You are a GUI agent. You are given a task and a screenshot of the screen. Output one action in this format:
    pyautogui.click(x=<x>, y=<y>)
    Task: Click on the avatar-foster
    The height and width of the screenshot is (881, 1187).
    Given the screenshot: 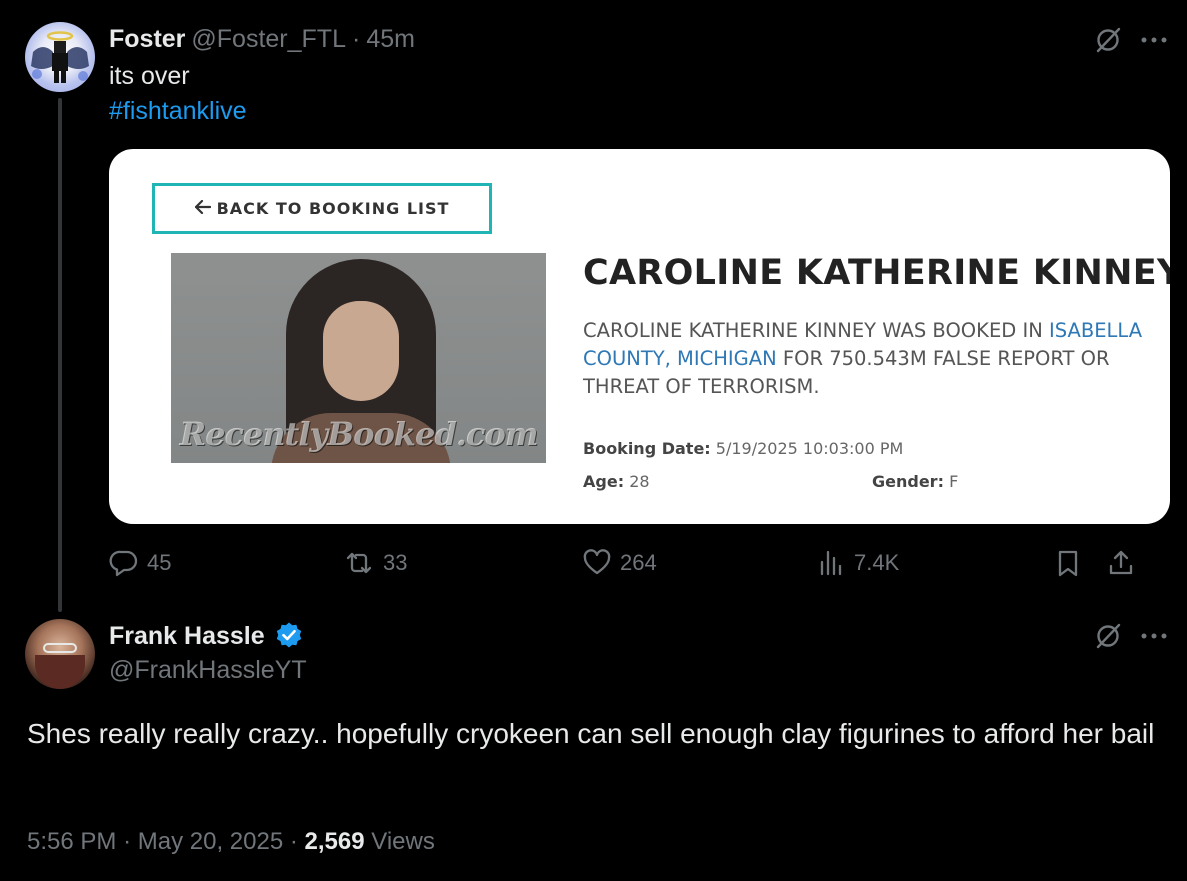 What is the action you would take?
    pyautogui.click(x=60, y=57)
    